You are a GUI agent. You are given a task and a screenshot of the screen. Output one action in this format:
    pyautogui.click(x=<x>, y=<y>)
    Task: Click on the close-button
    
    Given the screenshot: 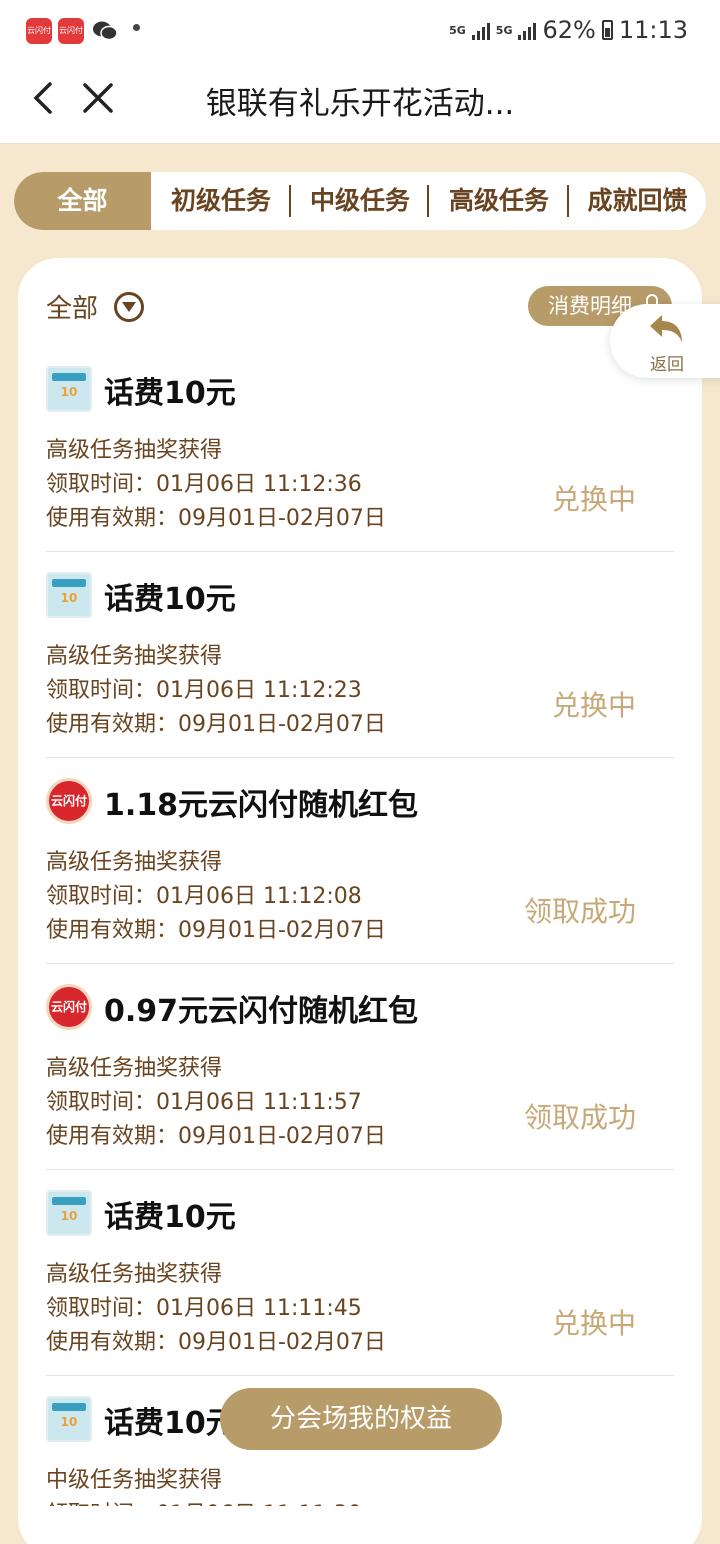 What is the action you would take?
    pyautogui.click(x=98, y=98)
    